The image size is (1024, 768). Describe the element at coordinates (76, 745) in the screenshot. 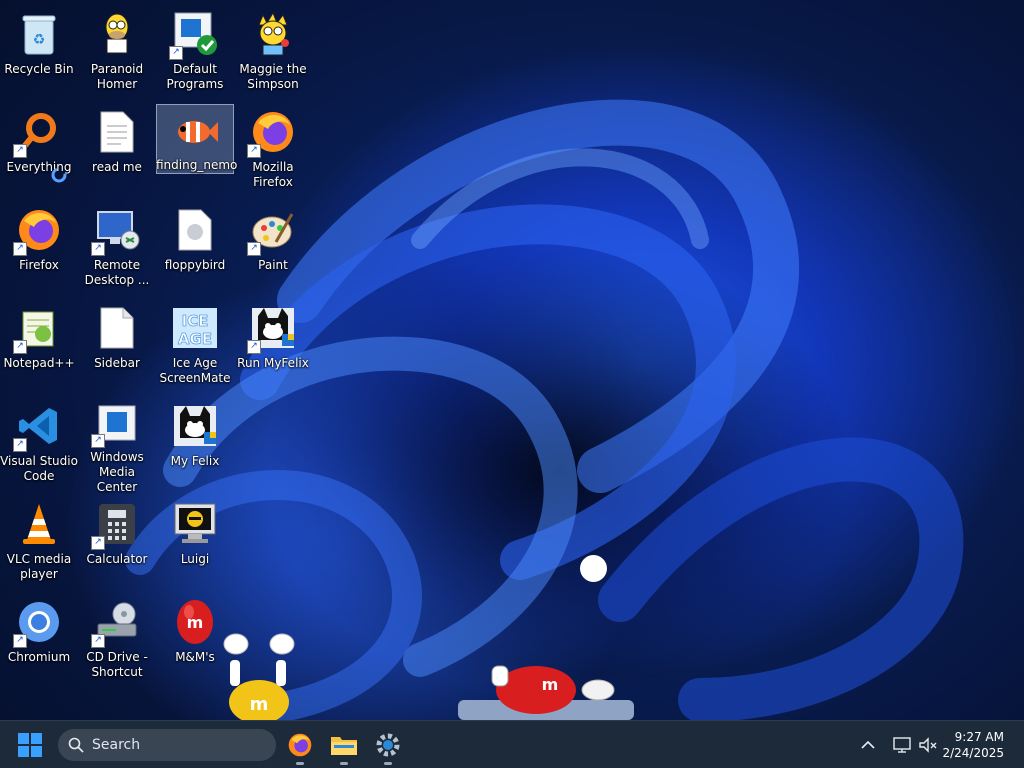

I see `search-icon` at that location.